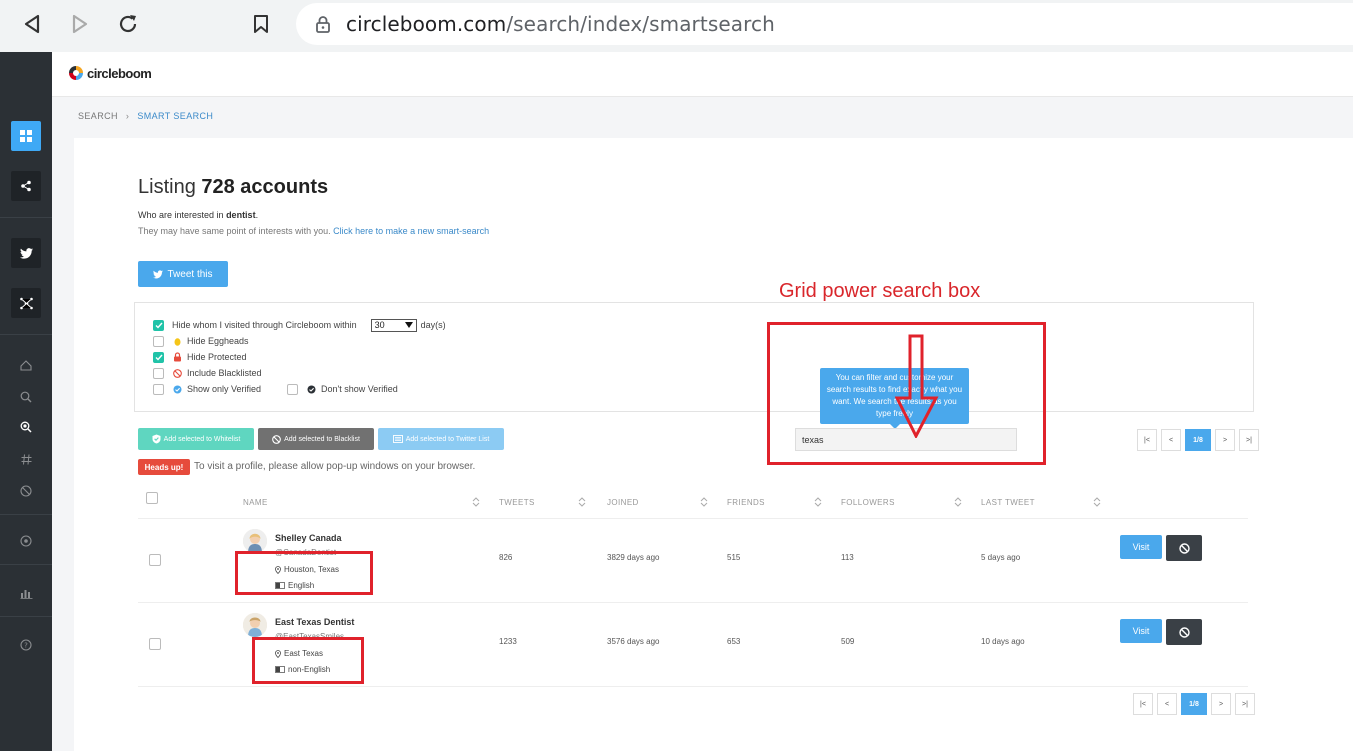 Image resolution: width=1353 pixels, height=751 pixels. What do you see at coordinates (311, 389) in the screenshot?
I see `verified-dark-icon` at bounding box center [311, 389].